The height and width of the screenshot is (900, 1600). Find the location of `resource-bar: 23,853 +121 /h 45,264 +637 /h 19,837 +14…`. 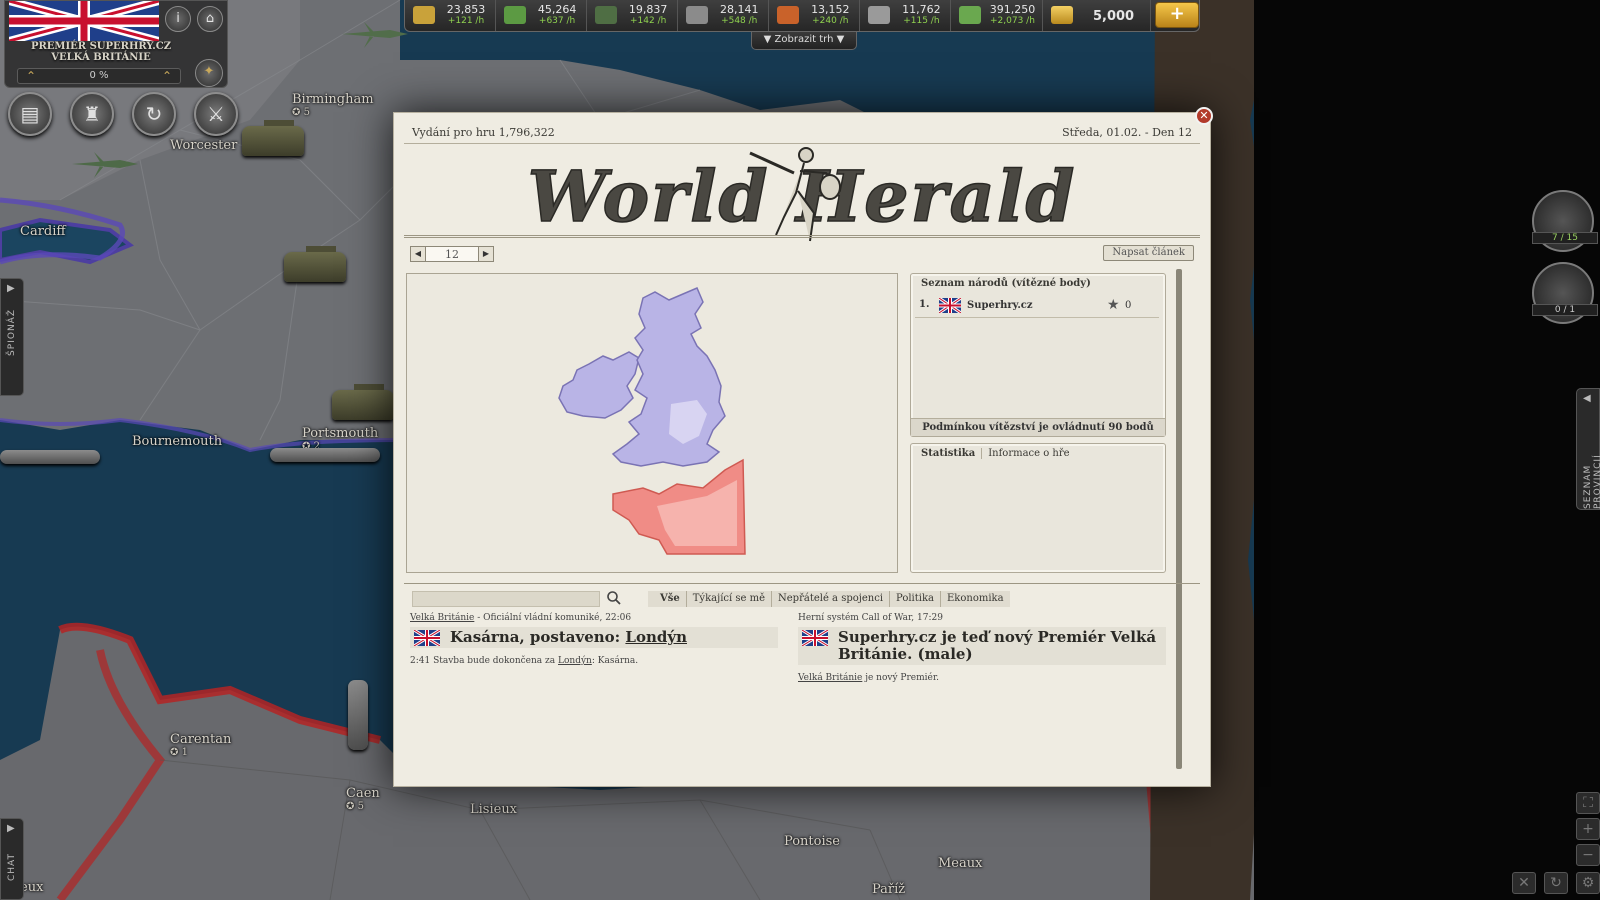

resource-bar: 23,853 +121 /h 45,264 +637 /h 19,837 +14… is located at coordinates (802, 16).